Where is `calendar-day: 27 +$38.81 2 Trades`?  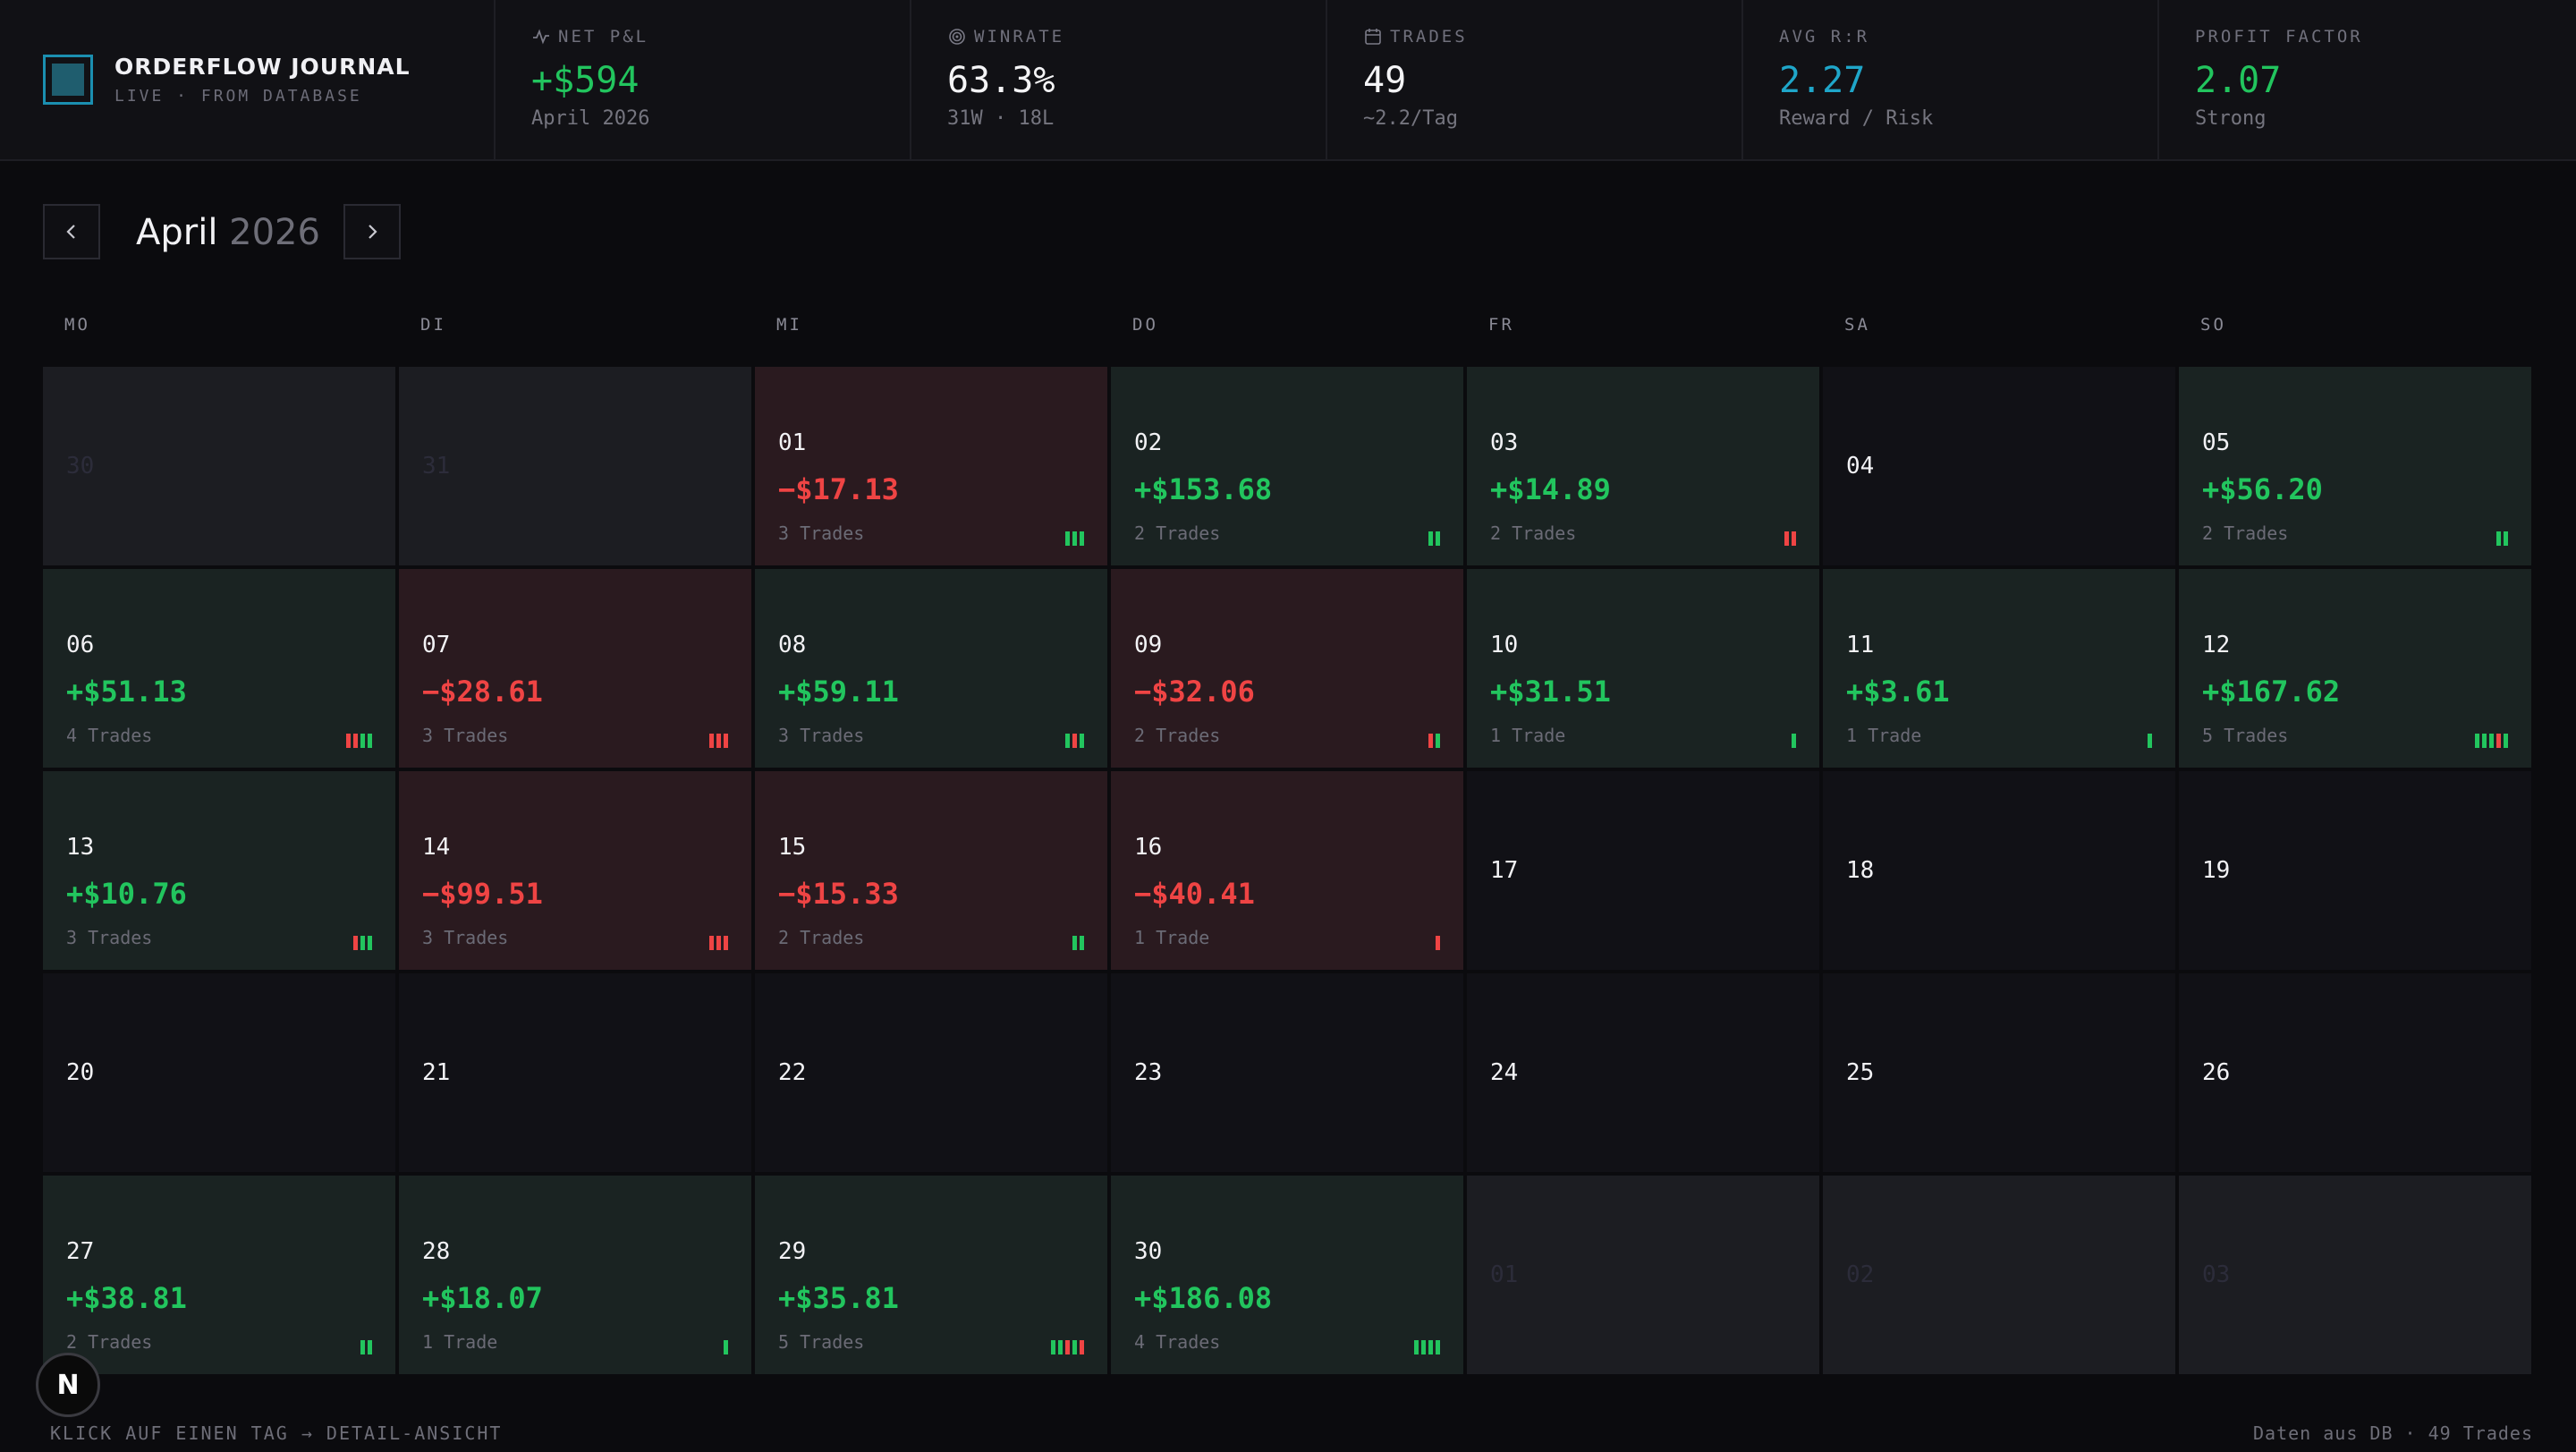
calendar-day: 27 +$38.81 2 Trades is located at coordinates (219, 1275).